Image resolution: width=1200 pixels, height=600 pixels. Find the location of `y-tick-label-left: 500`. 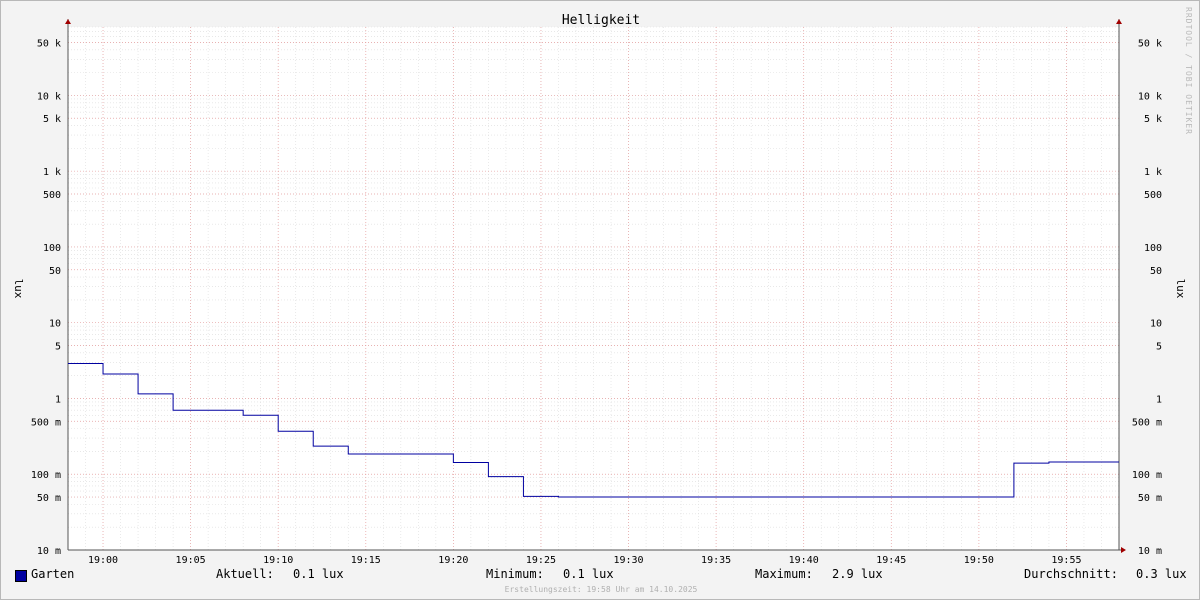

y-tick-label-left: 500 is located at coordinates (52, 195).